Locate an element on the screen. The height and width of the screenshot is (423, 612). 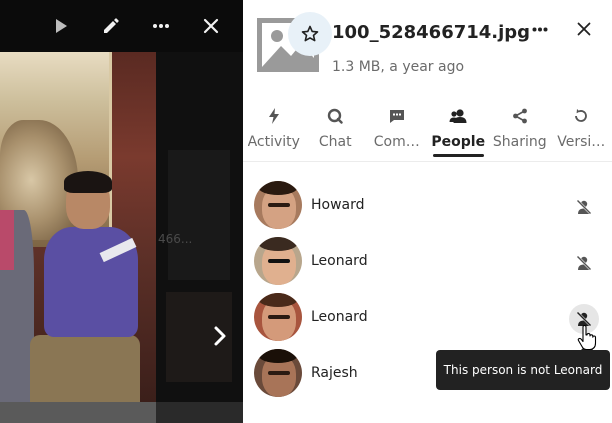
person-name: Rajesh is located at coordinates (334, 373).